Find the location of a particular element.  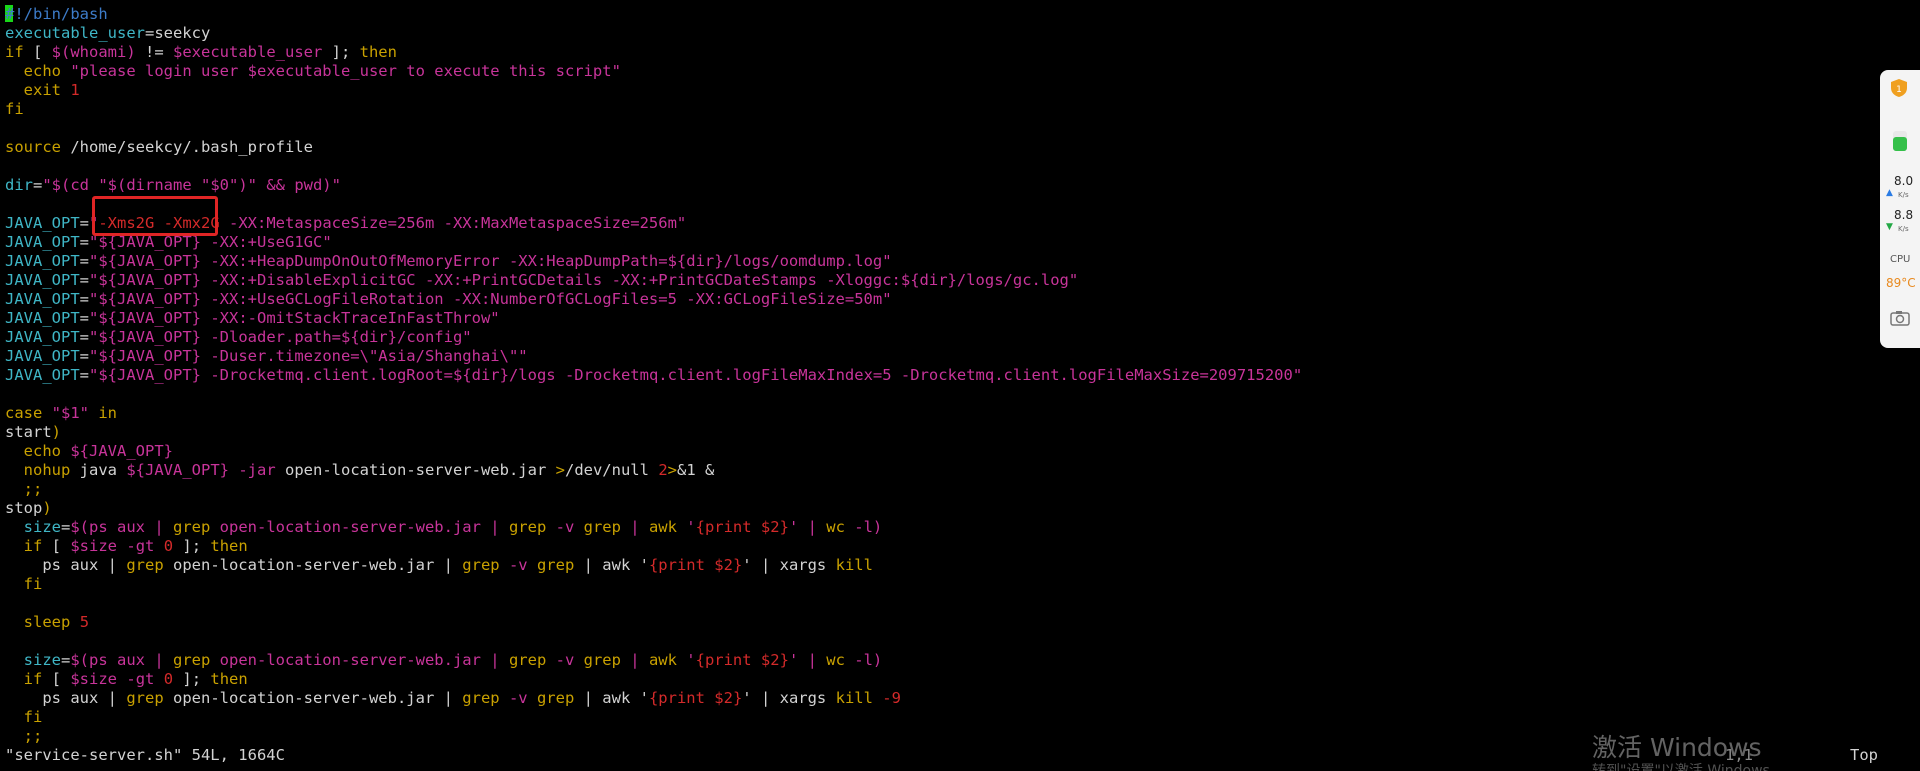

code-token: sleep is located at coordinates (47, 622).